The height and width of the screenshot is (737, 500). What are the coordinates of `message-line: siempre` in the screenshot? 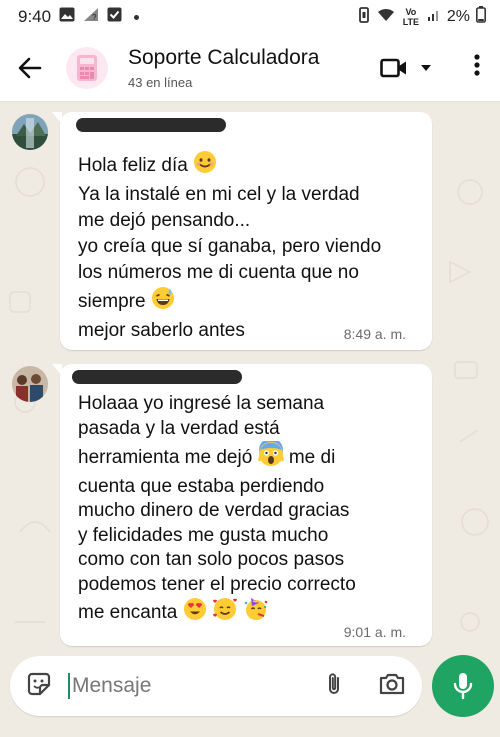 It's located at (112, 302).